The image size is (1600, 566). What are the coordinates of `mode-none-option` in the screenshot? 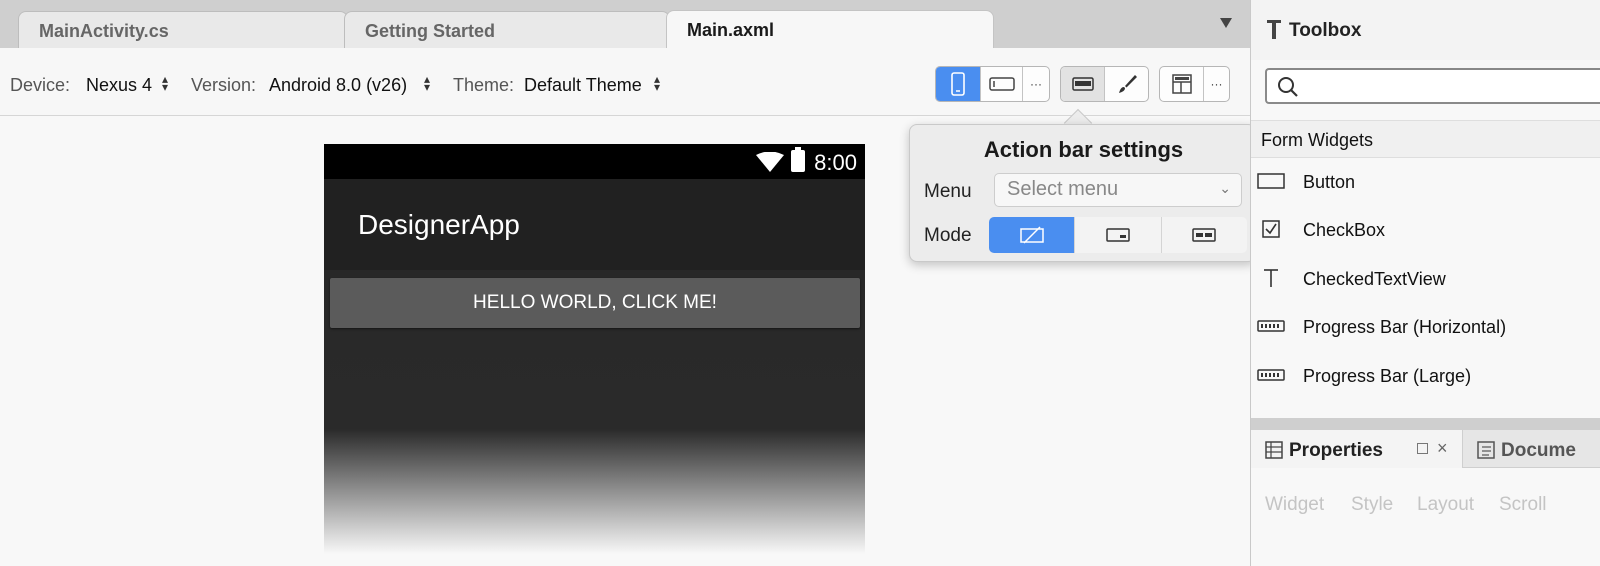 It's located at (1032, 235).